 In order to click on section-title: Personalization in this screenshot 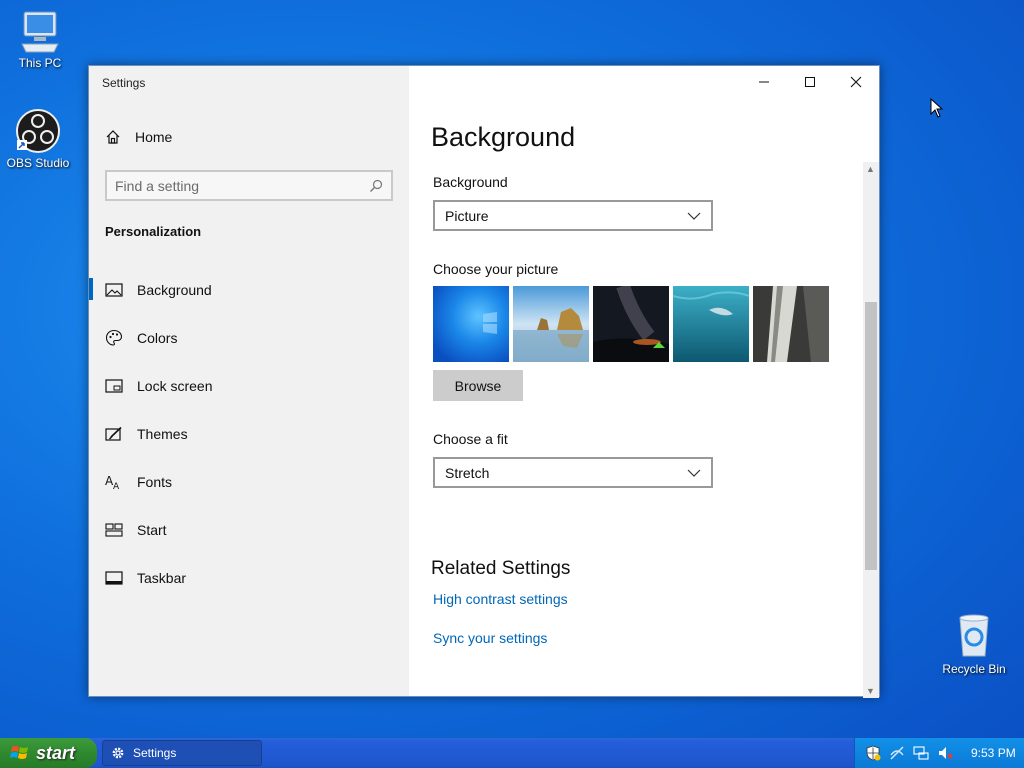, I will do `click(153, 231)`.